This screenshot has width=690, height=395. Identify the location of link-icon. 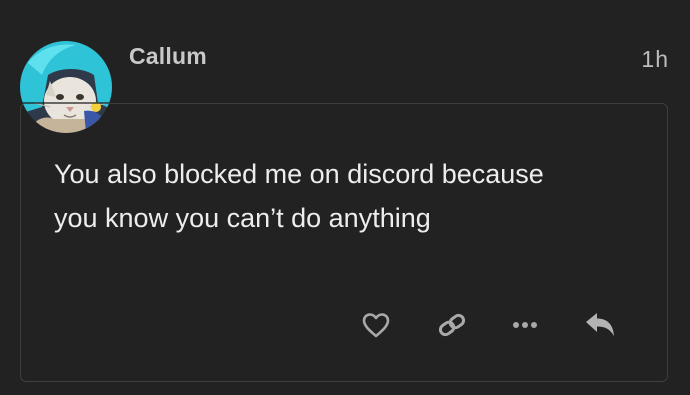
(452, 325).